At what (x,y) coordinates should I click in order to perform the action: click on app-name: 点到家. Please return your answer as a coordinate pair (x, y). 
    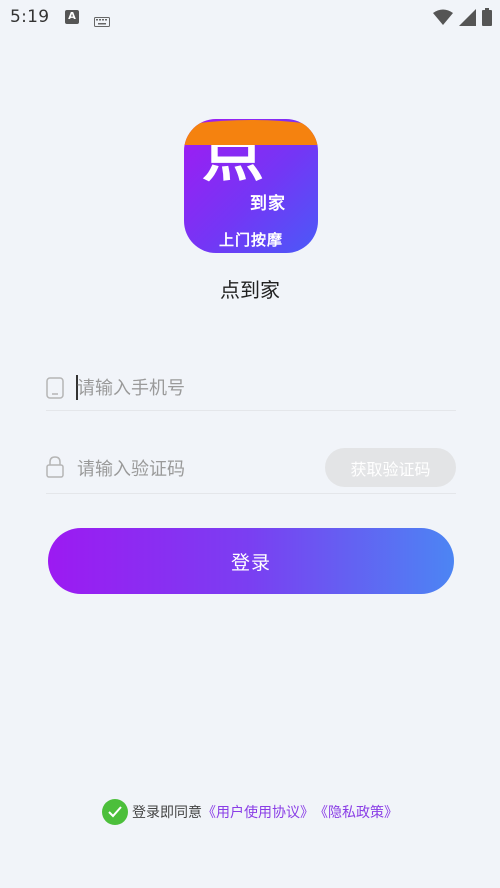
    Looking at the image, I should click on (250, 290).